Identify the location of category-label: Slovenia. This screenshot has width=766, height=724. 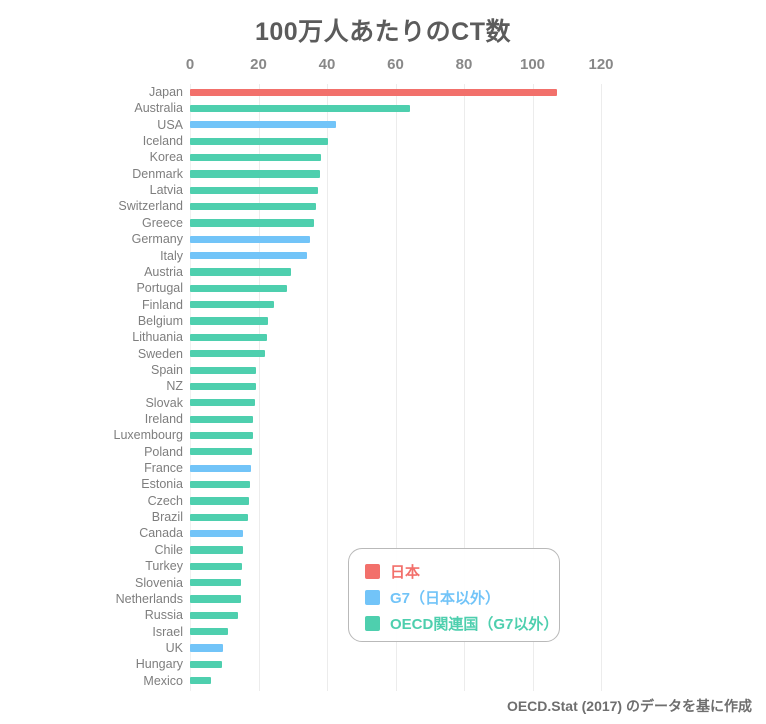
(159, 582).